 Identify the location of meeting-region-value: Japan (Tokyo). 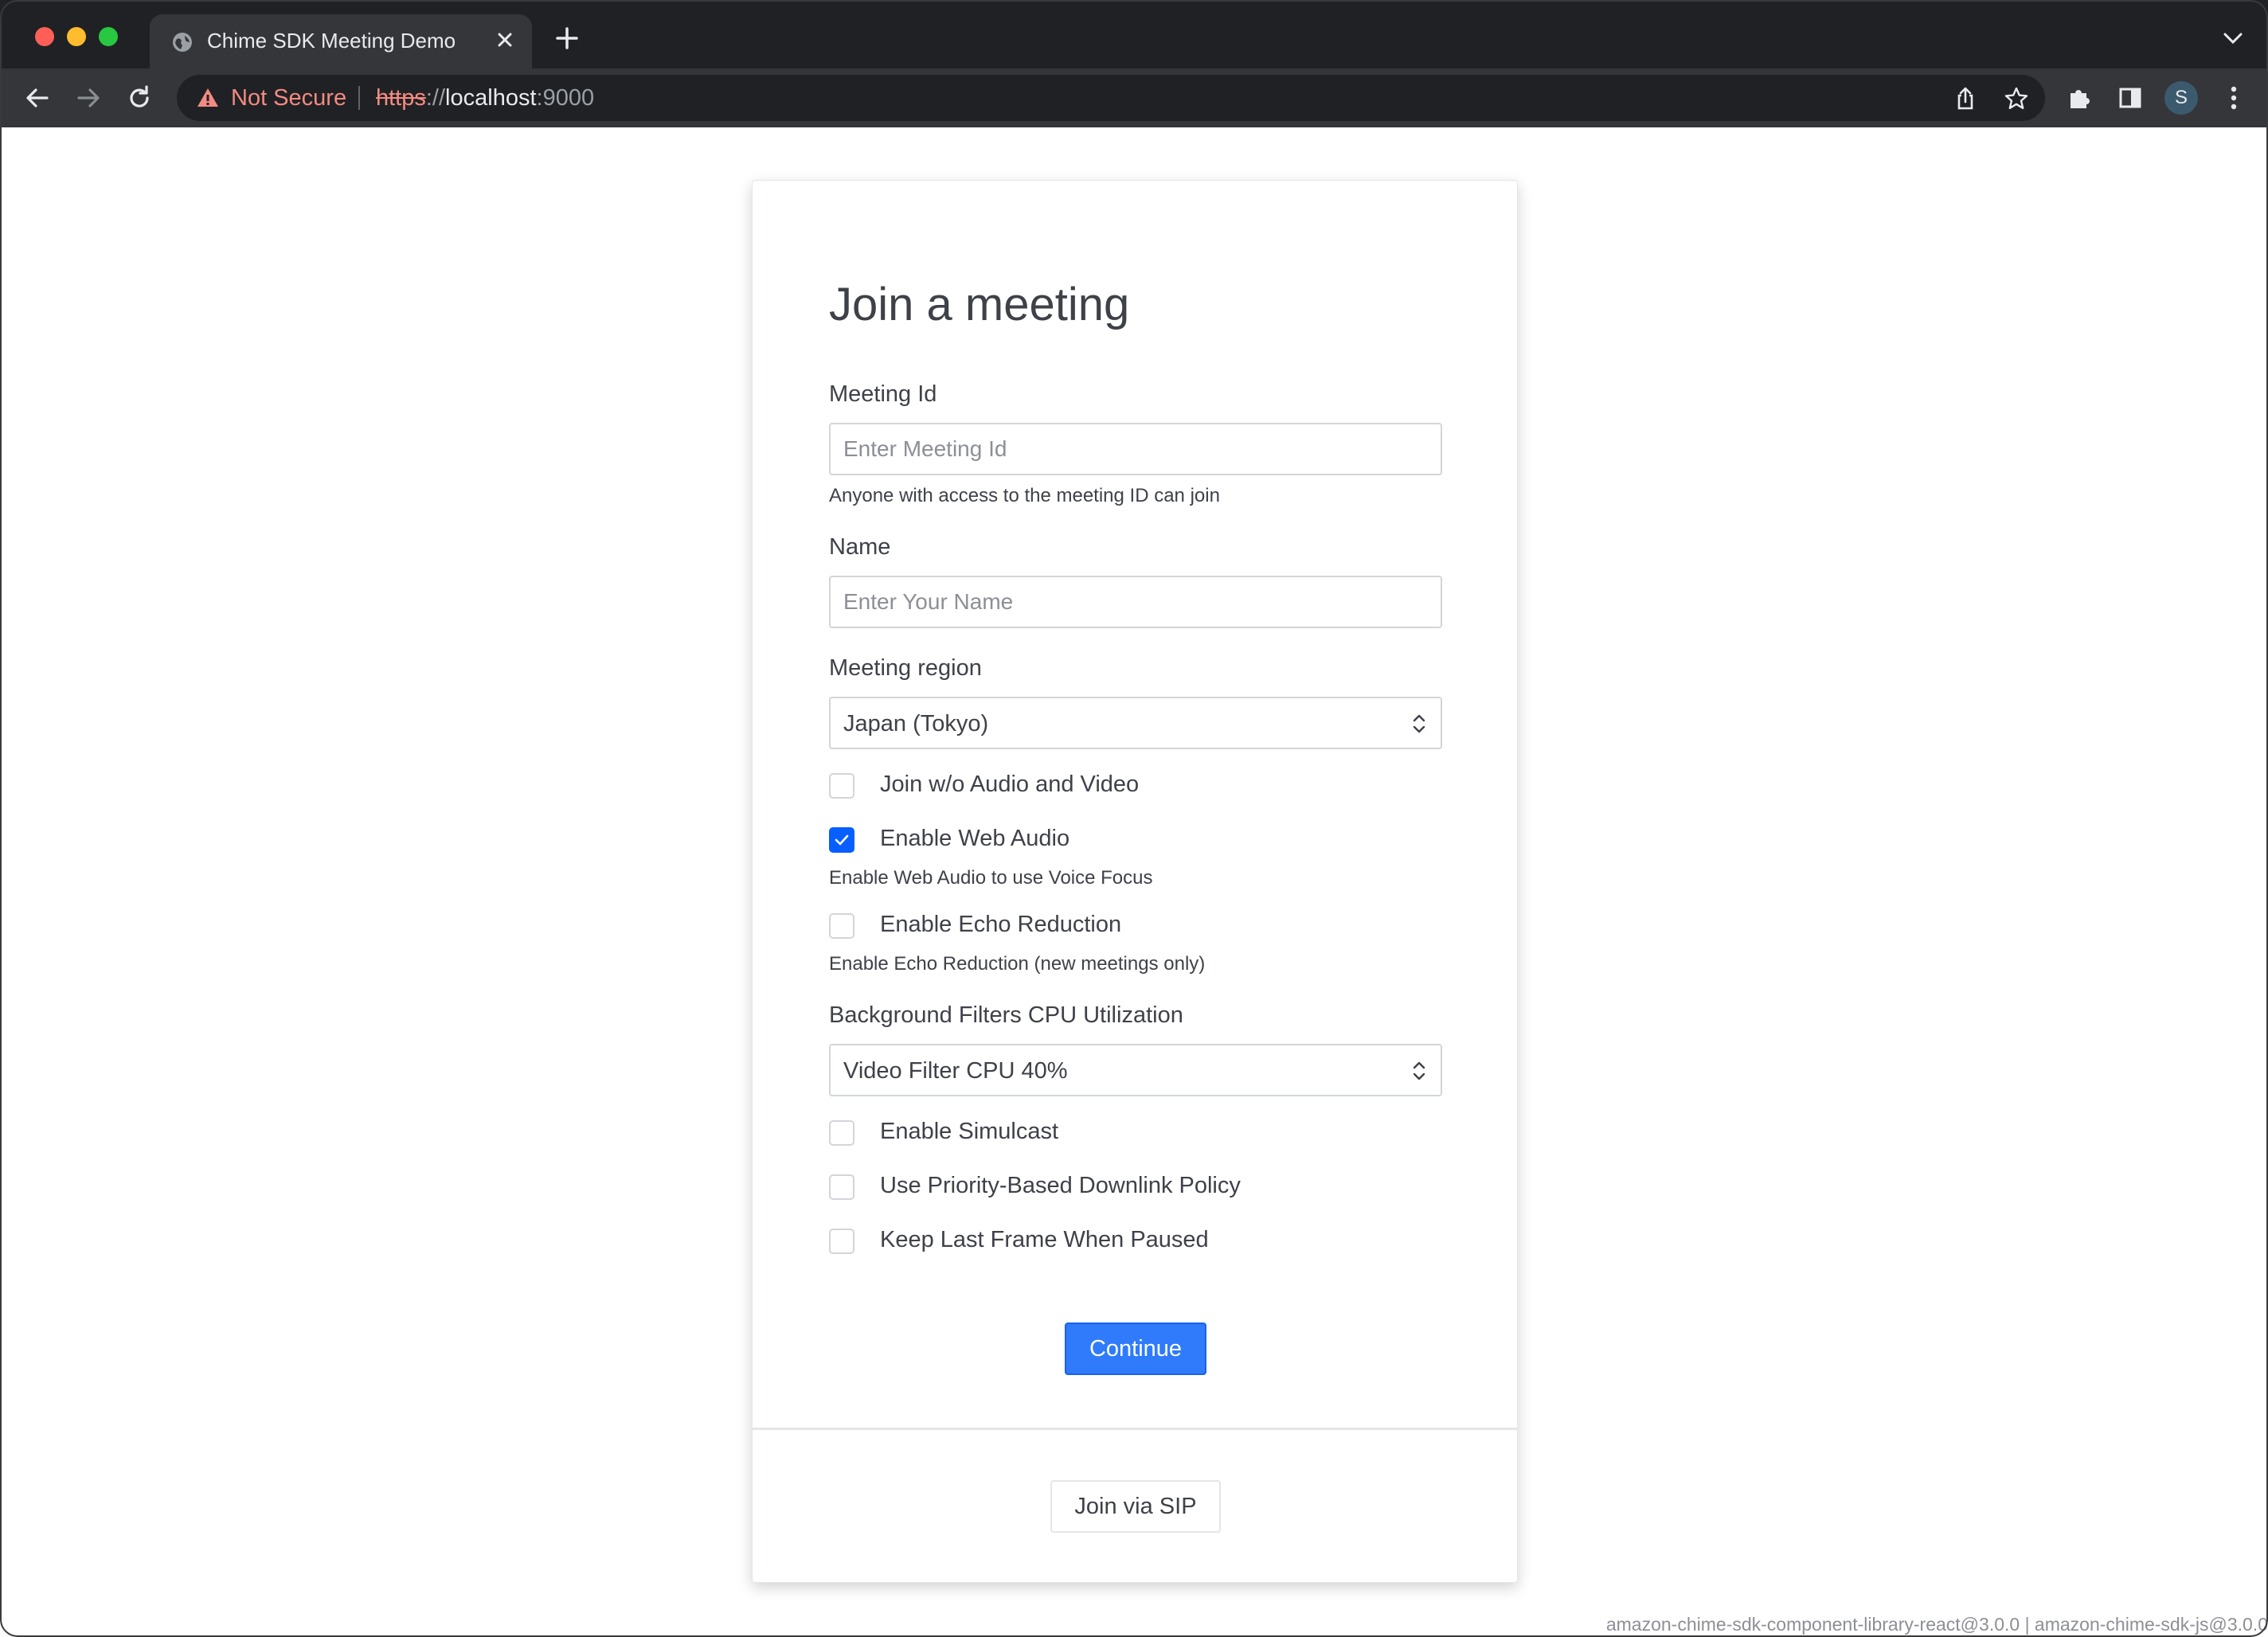
(916, 723).